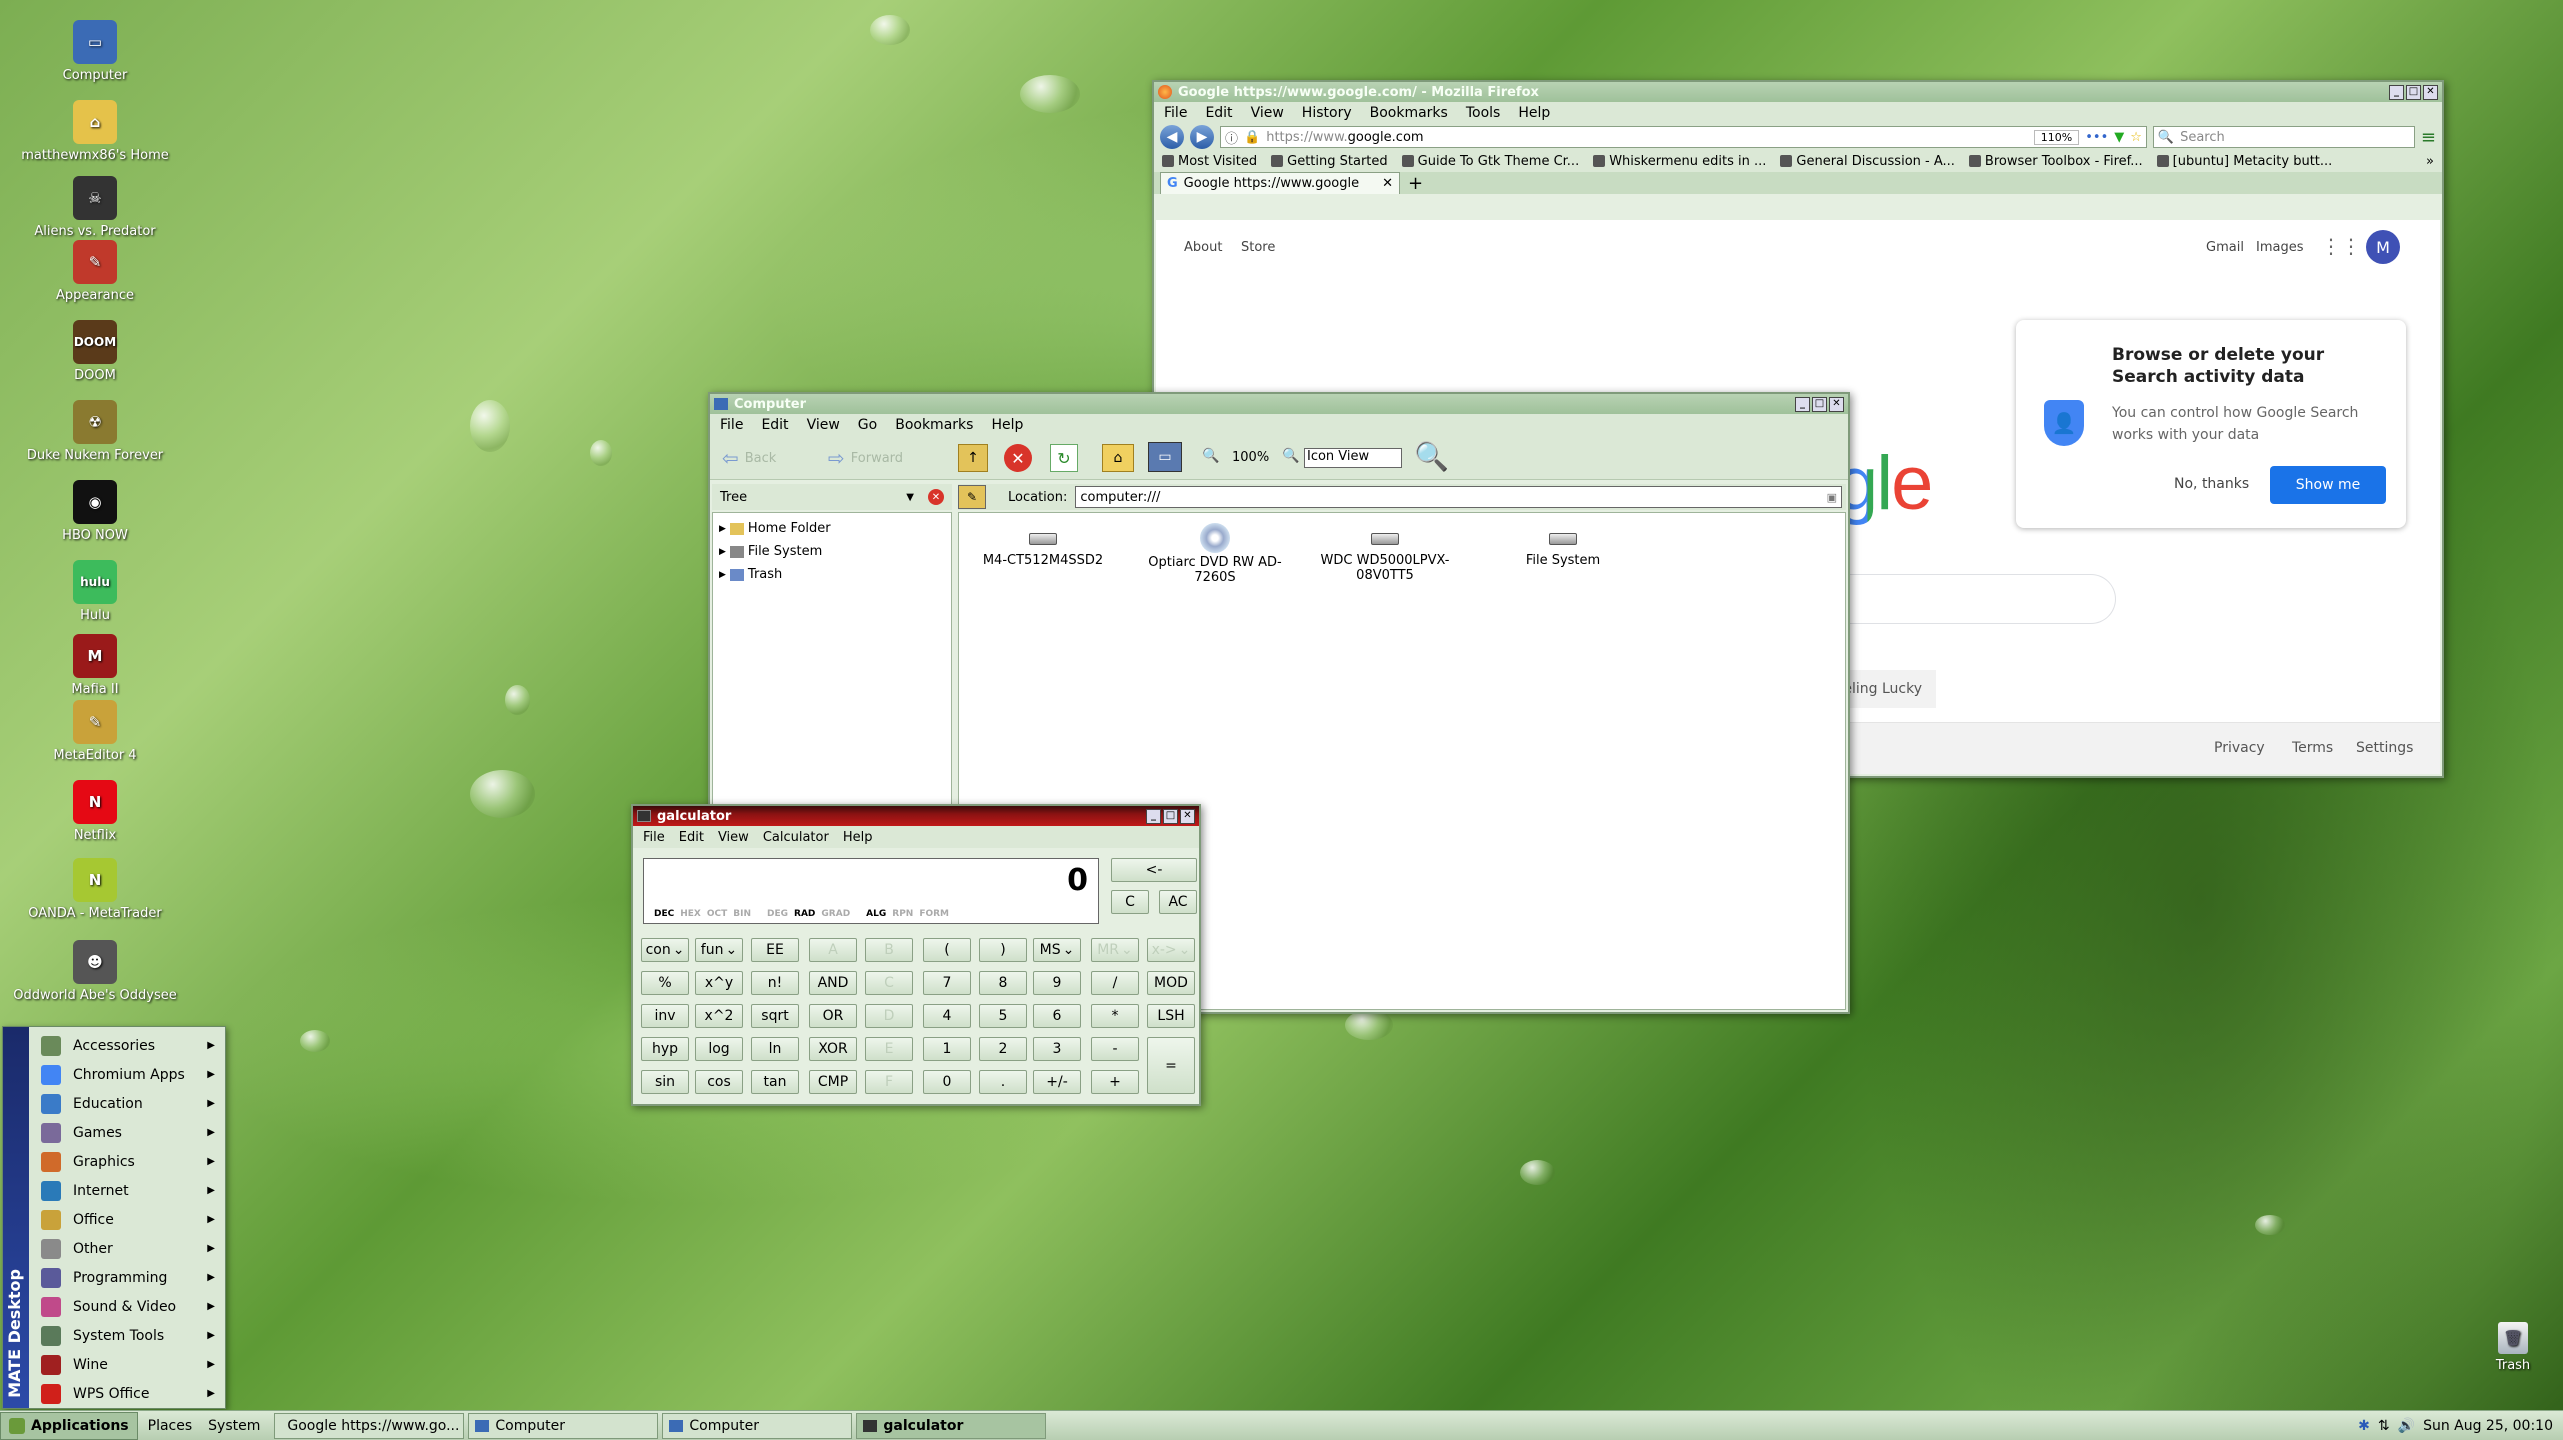  What do you see at coordinates (665, 950) in the screenshot?
I see `calc-button: con ⌄` at bounding box center [665, 950].